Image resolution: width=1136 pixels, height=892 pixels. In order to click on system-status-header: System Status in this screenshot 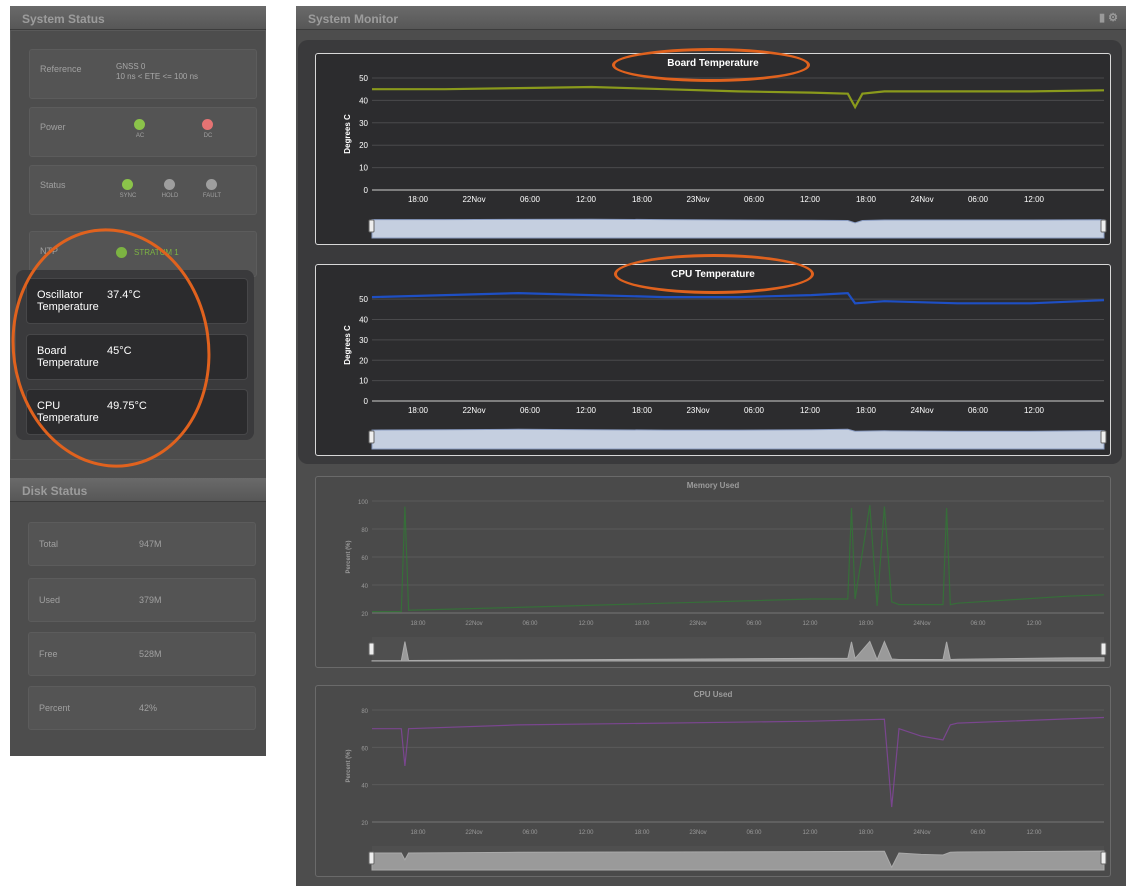, I will do `click(138, 18)`.